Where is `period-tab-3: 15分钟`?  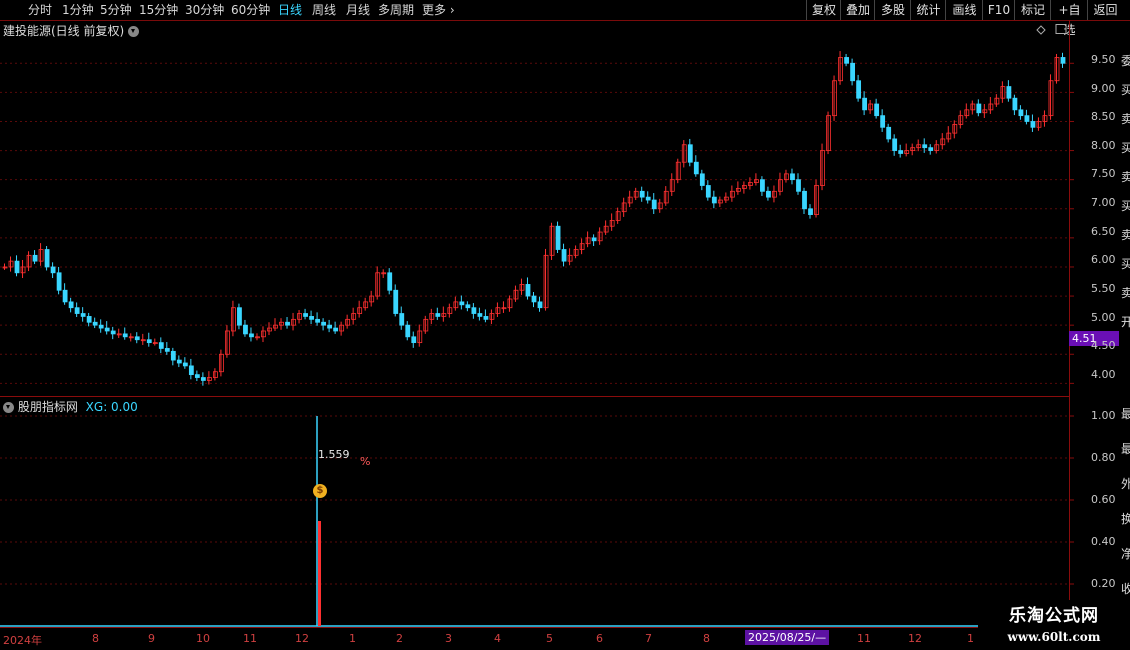 period-tab-3: 15分钟 is located at coordinates (158, 10).